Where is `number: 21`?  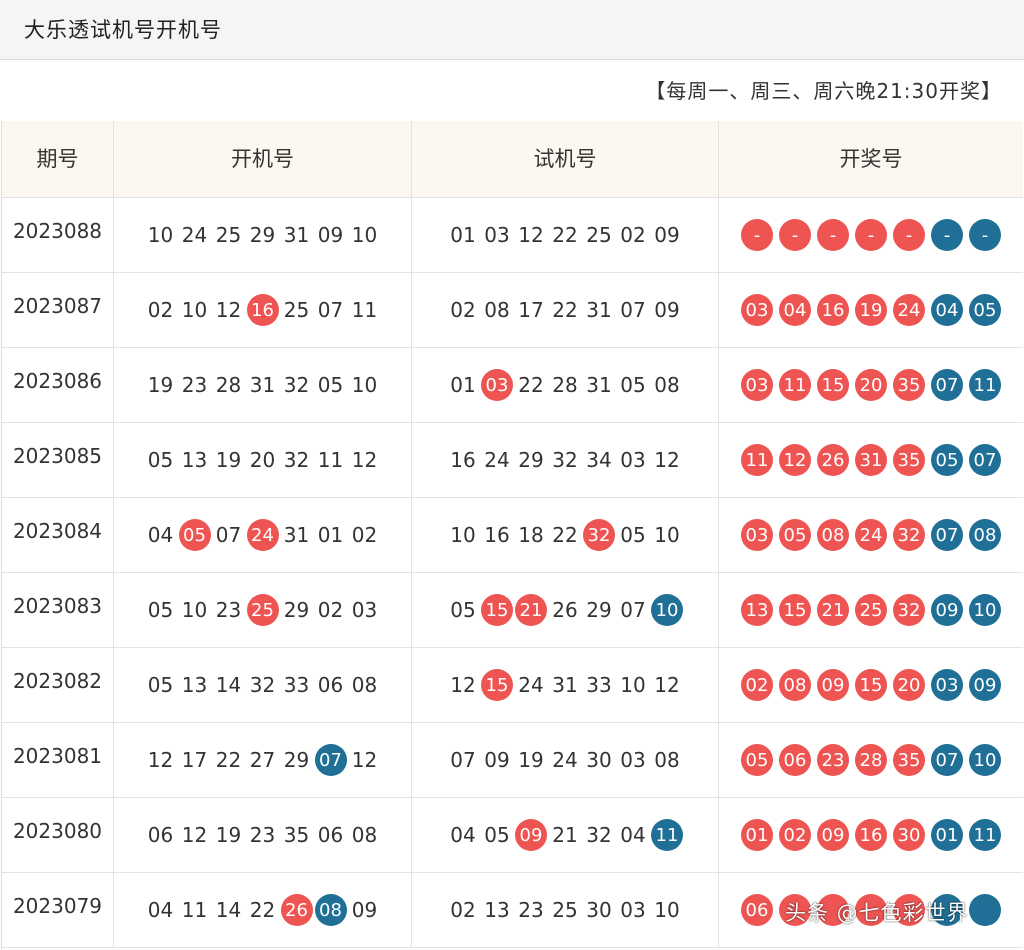 number: 21 is located at coordinates (565, 835).